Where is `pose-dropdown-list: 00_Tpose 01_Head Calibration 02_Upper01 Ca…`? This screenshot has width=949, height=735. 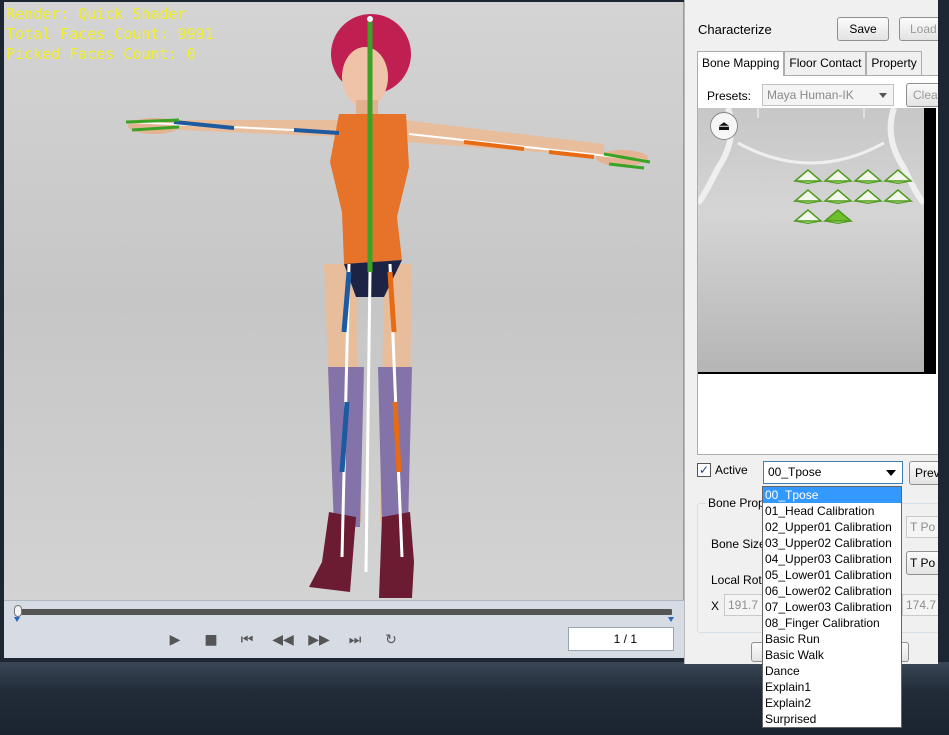 pose-dropdown-list: 00_Tpose 01_Head Calibration 02_Upper01 Ca… is located at coordinates (832, 607).